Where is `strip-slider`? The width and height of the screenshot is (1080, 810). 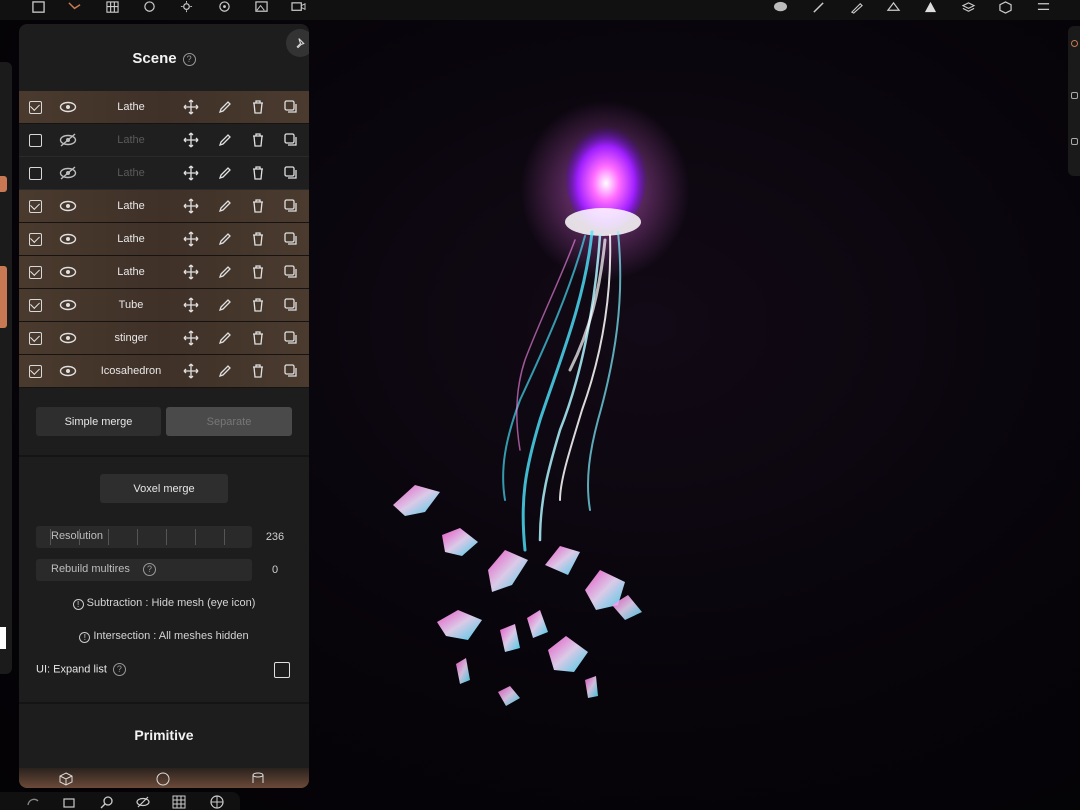
strip-slider is located at coordinates (3, 297).